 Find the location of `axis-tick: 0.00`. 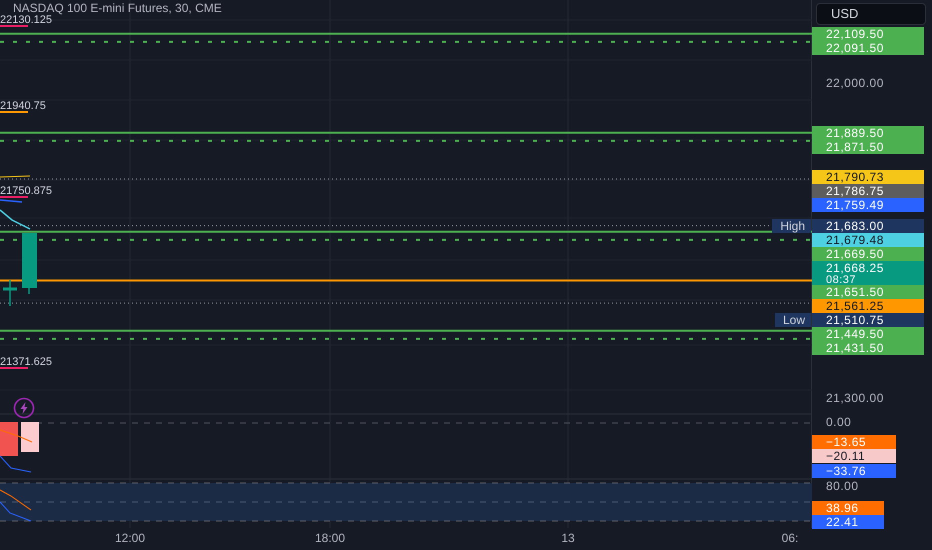

axis-tick: 0.00 is located at coordinates (839, 422).